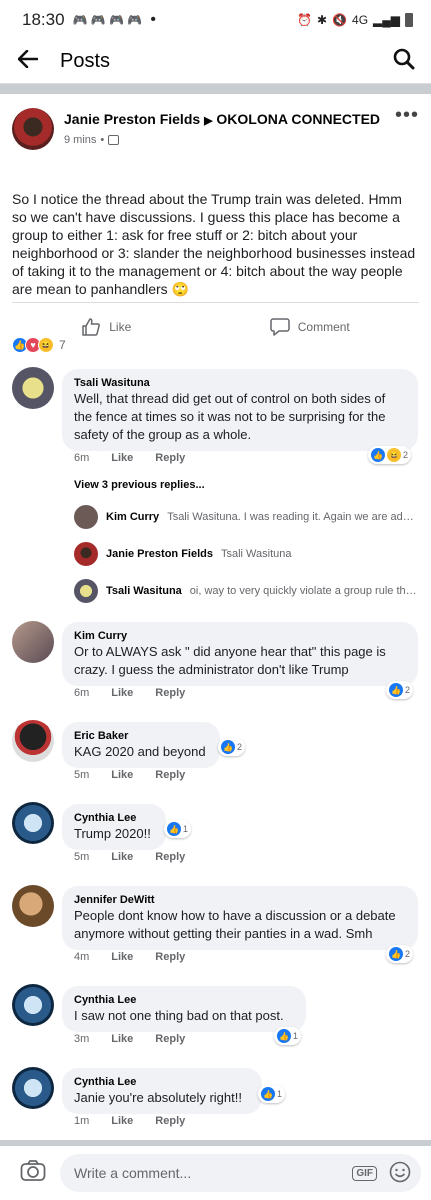 Image resolution: width=431 pixels, height=1200 pixels. Describe the element at coordinates (82, 1039) in the screenshot. I see `comment-time: 3m` at that location.